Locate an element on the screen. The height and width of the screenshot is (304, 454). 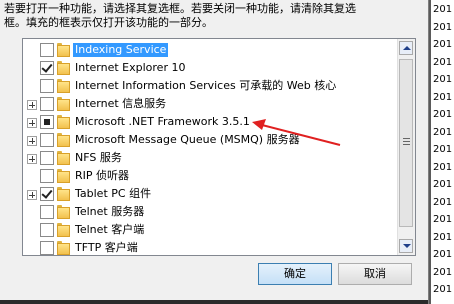
feature-row: TFTP 客户端 is located at coordinates (209, 247).